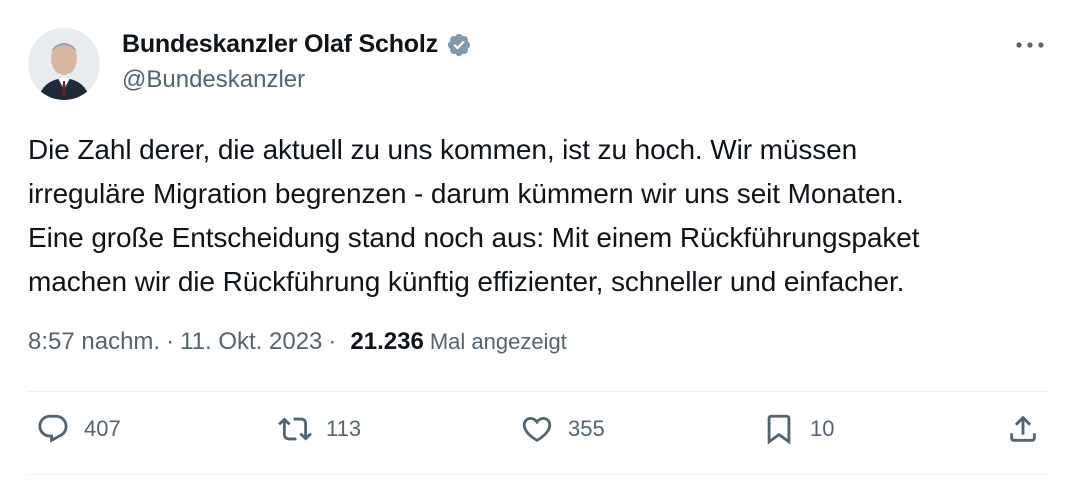 This screenshot has height=490, width=1076. Describe the element at coordinates (822, 428) in the screenshot. I see `bookmark-count: 10` at that location.